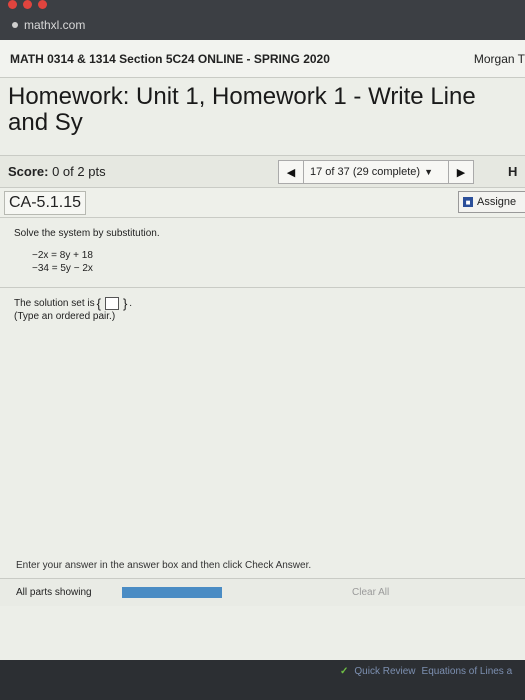  Describe the element at coordinates (98, 303) in the screenshot. I see `brace-open: {` at that location.